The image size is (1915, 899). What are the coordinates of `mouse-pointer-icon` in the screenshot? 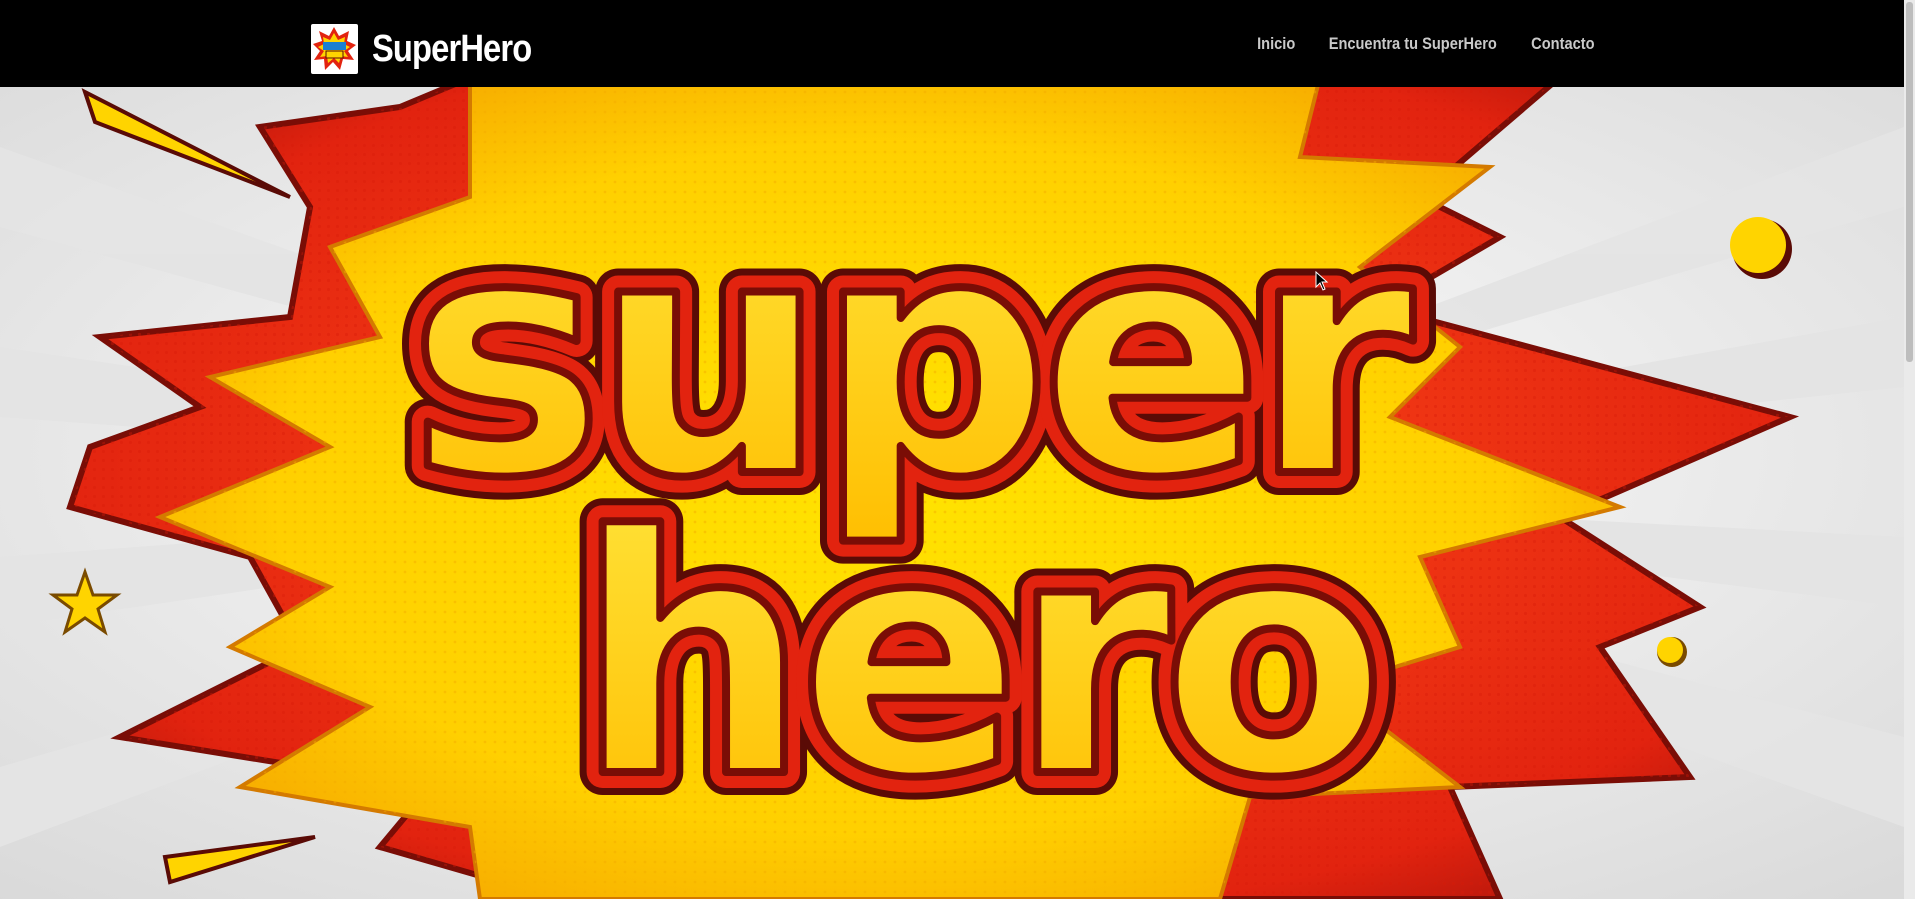 It's located at (1322, 283).